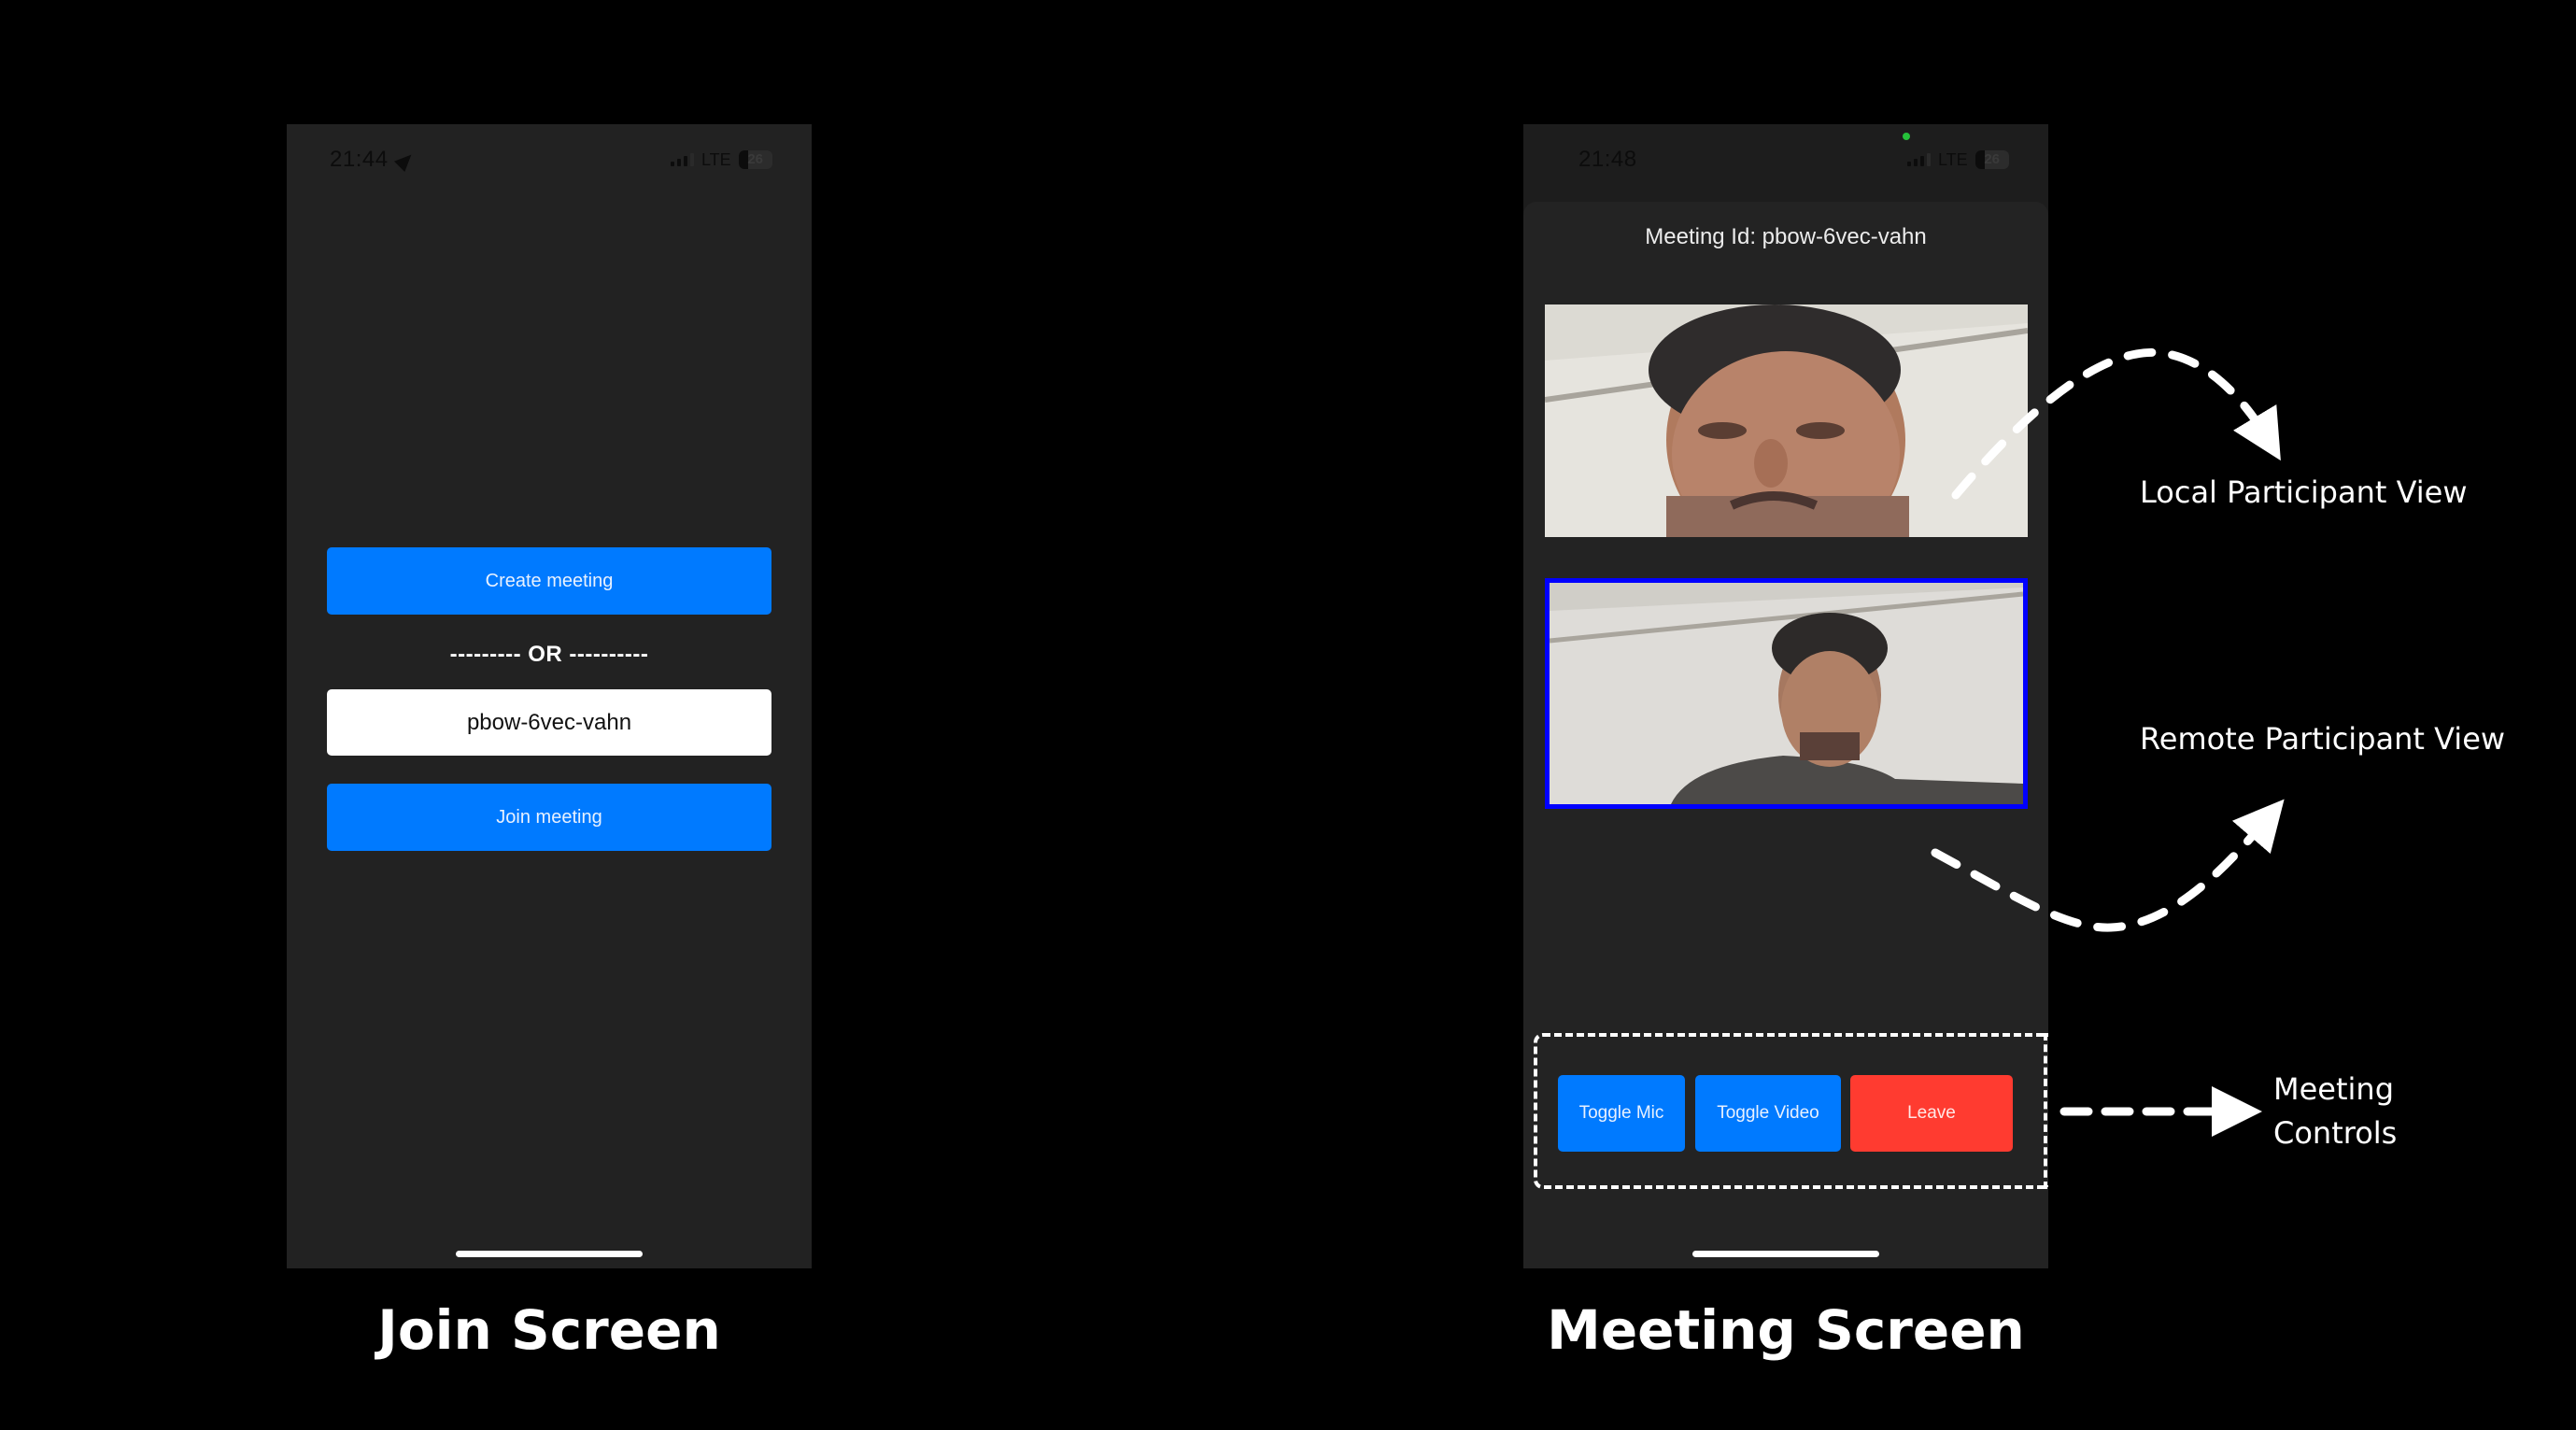 This screenshot has height=1430, width=2576. Describe the element at coordinates (549, 654) in the screenshot. I see `or-separator: --------- OR ----------` at that location.